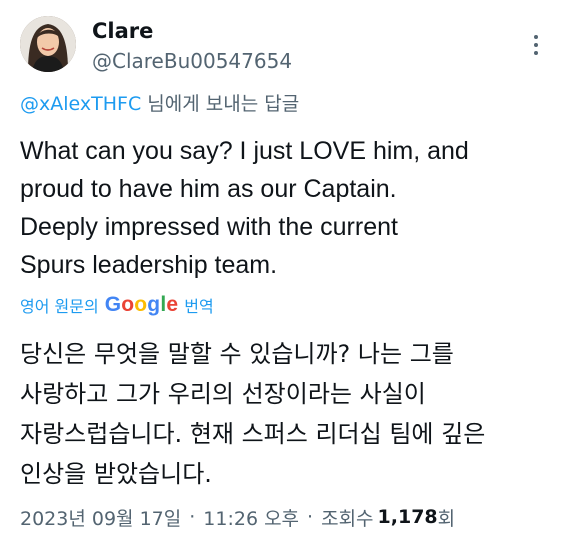  What do you see at coordinates (223, 394) in the screenshot?
I see `translated-line: 사랑하고 그가 우리의 선장이라는 사실이` at bounding box center [223, 394].